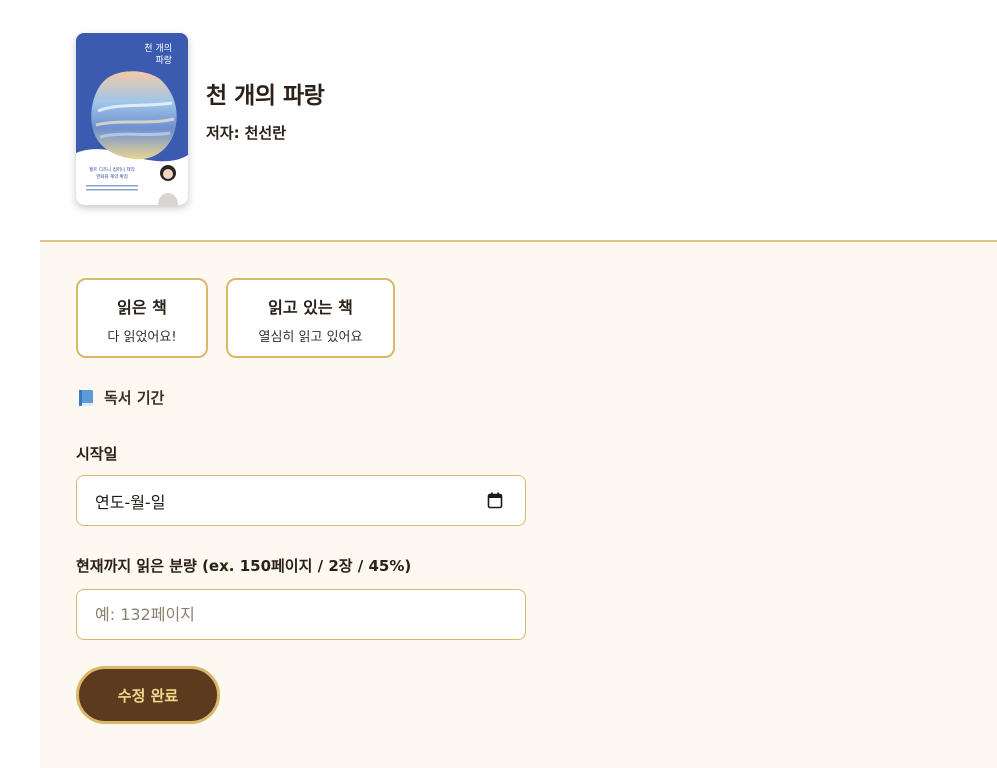  I want to click on status-option-reading: 읽고 있는 책 열심히 읽고 있어요, so click(310, 318).